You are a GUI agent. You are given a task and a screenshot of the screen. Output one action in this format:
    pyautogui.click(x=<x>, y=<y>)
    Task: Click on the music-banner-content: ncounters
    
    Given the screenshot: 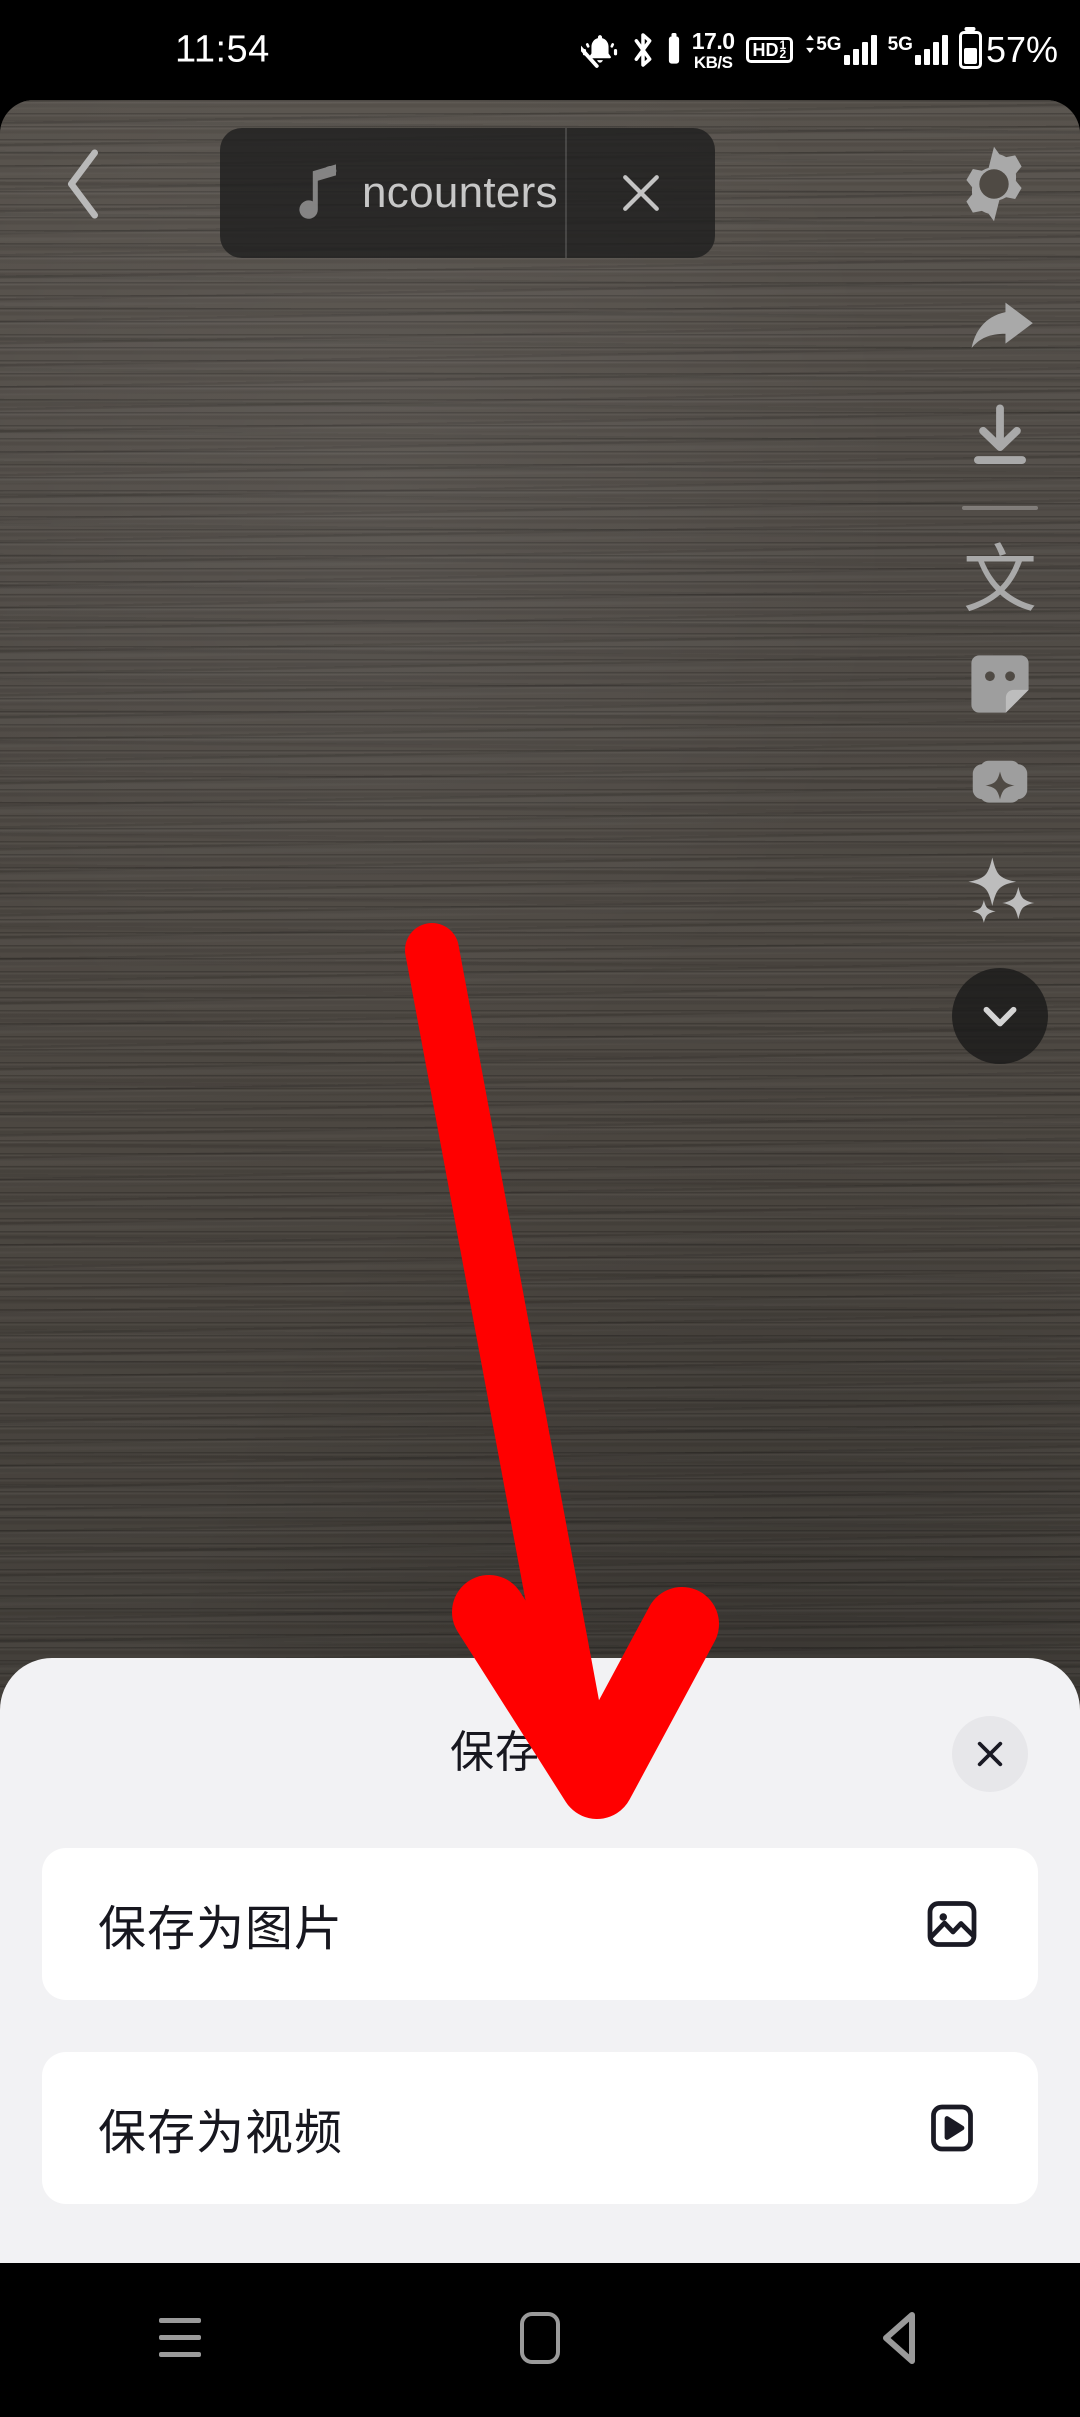 What is the action you would take?
    pyautogui.click(x=392, y=193)
    